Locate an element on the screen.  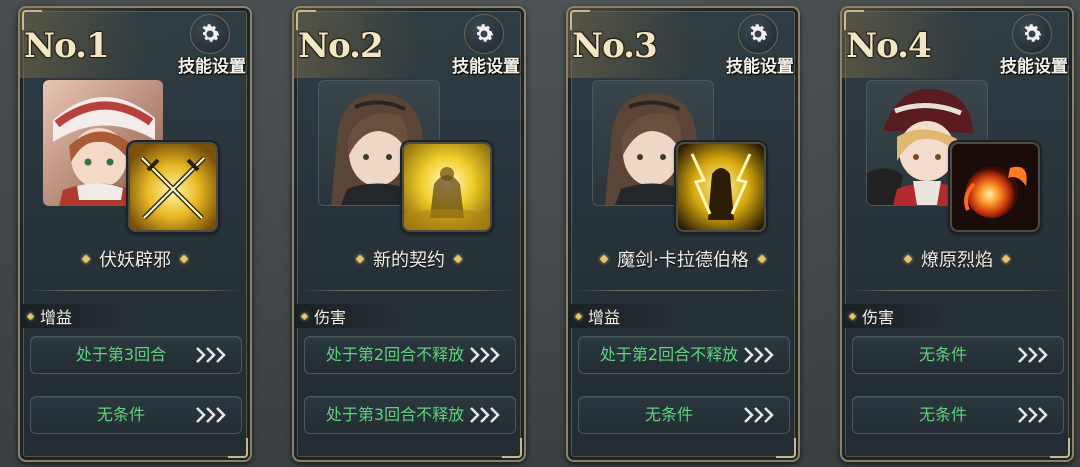
condition-button-1: 无条件 is located at coordinates (958, 355).